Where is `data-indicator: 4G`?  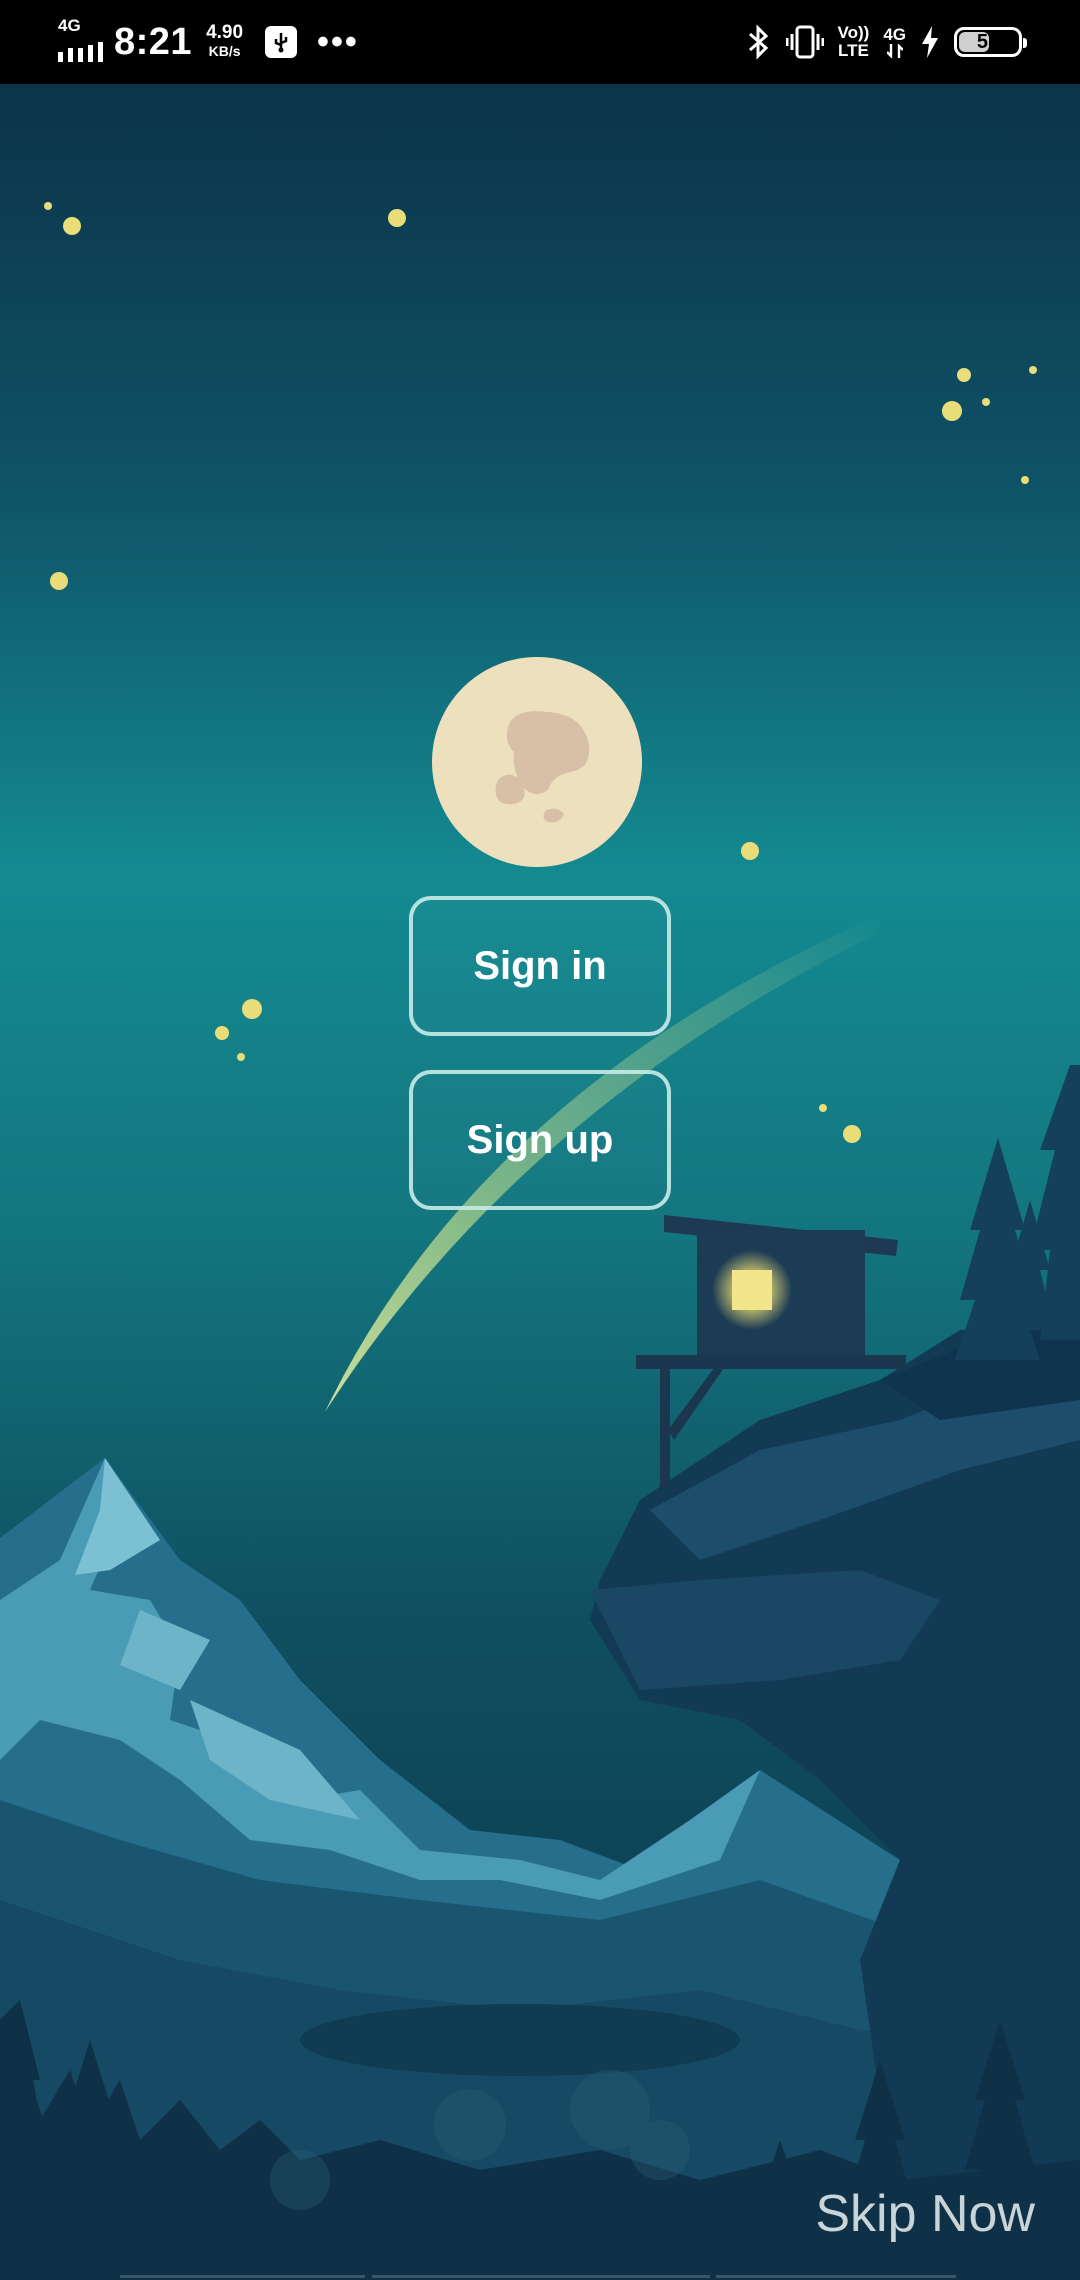
data-indicator: 4G is located at coordinates (894, 42).